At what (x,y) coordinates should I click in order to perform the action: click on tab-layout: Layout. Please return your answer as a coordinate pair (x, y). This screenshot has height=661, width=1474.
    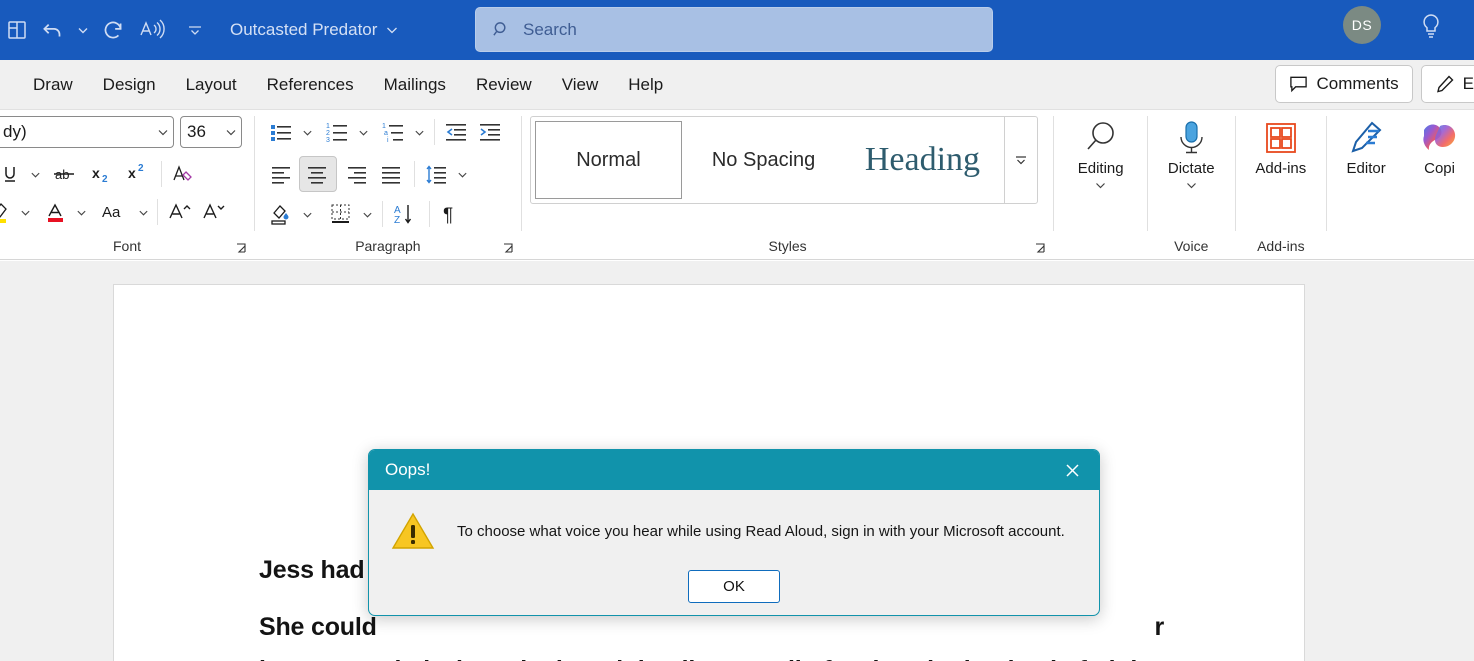
    Looking at the image, I should click on (211, 85).